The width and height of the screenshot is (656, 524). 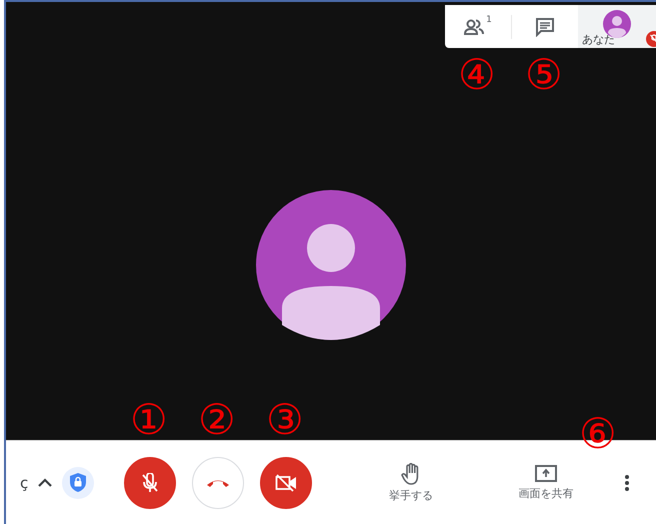 I want to click on camera-off-icon, so click(x=286, y=483).